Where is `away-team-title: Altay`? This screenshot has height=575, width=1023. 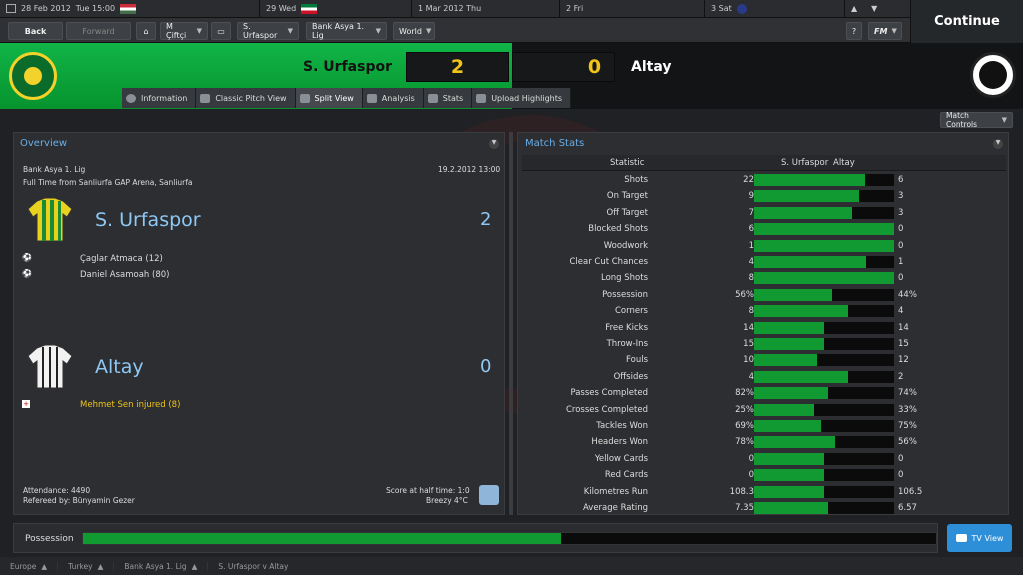 away-team-title: Altay is located at coordinates (119, 367).